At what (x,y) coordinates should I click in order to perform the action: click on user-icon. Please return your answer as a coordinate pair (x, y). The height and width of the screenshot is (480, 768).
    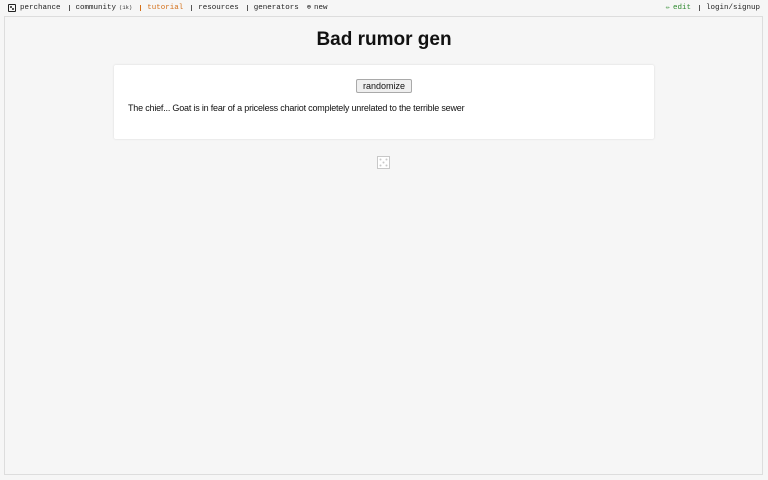
    Looking at the image, I should click on (700, 8).